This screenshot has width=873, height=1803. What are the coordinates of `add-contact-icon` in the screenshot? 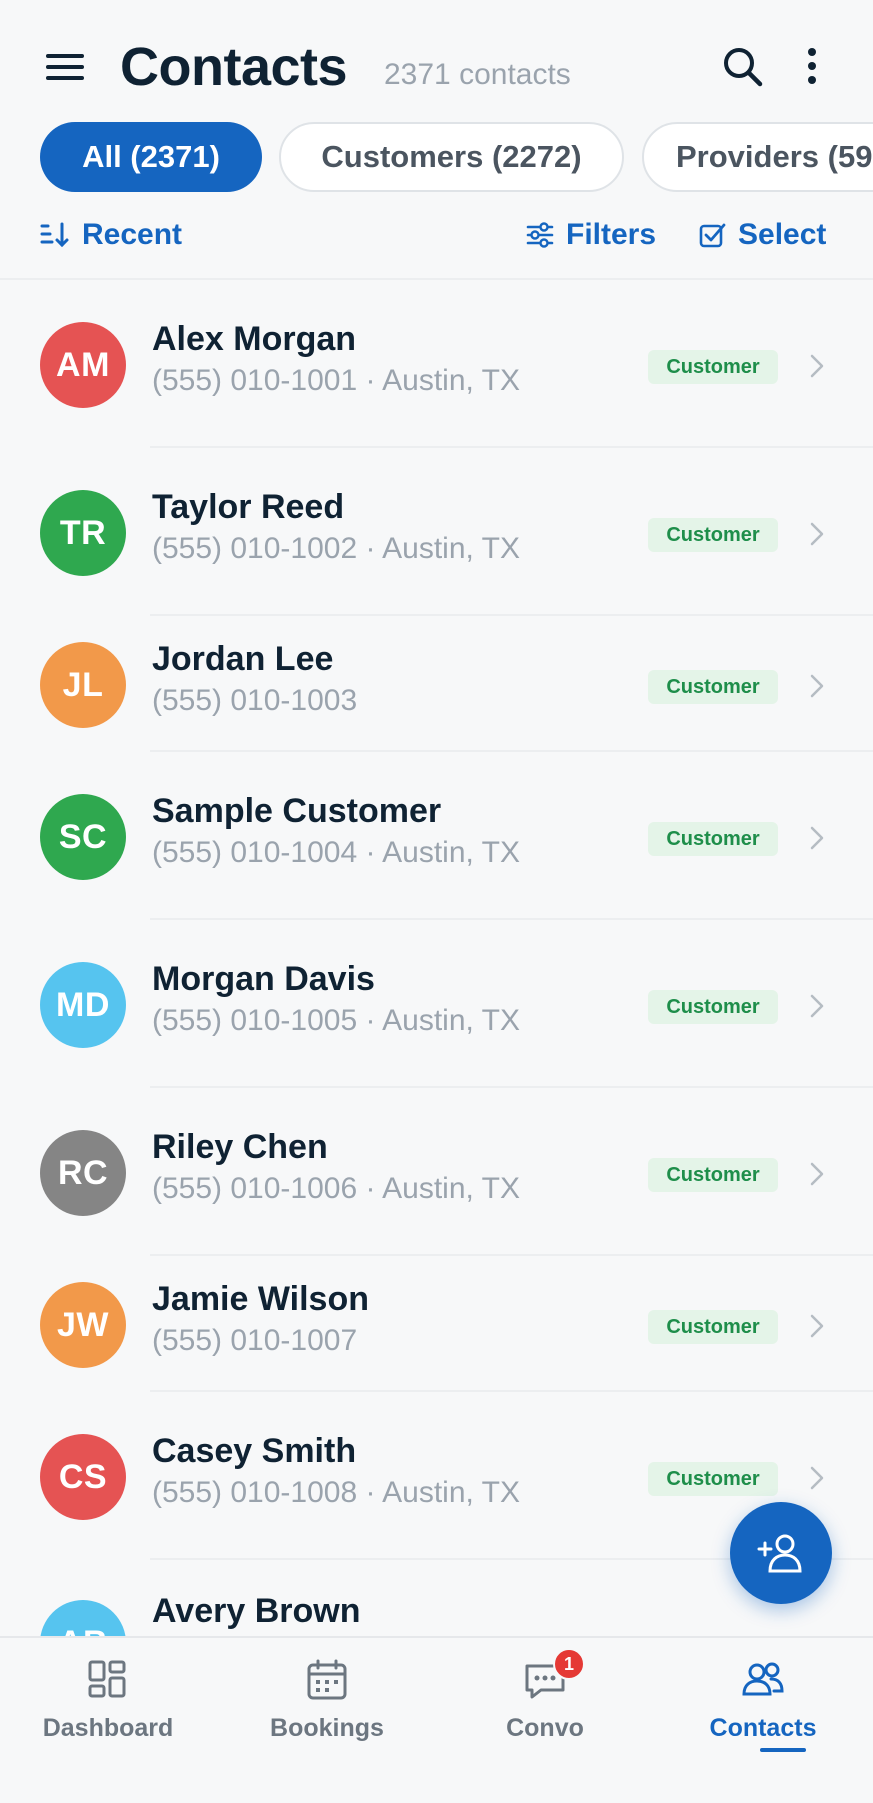 It's located at (779, 1553).